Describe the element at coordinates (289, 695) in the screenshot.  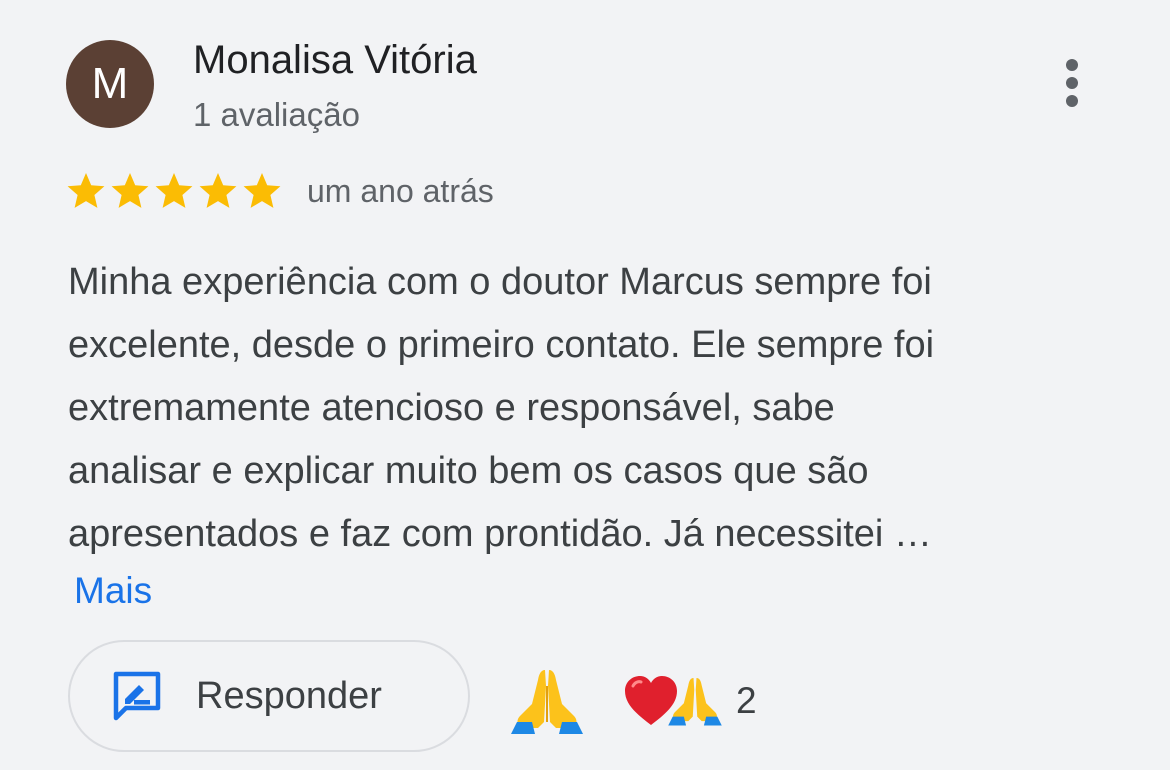
I see `reply-label: Responder` at that location.